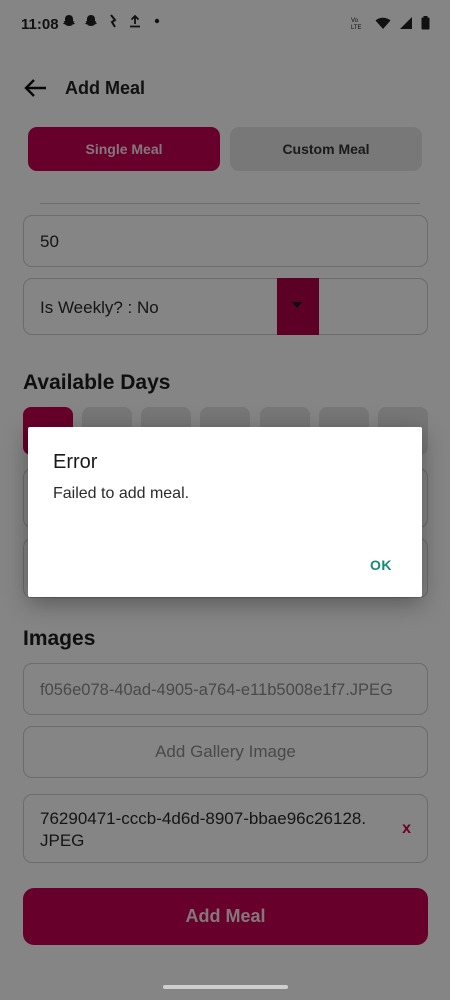 The width and height of the screenshot is (450, 1000). Describe the element at coordinates (121, 493) in the screenshot. I see `dialog-message: Failed to add meal.` at that location.